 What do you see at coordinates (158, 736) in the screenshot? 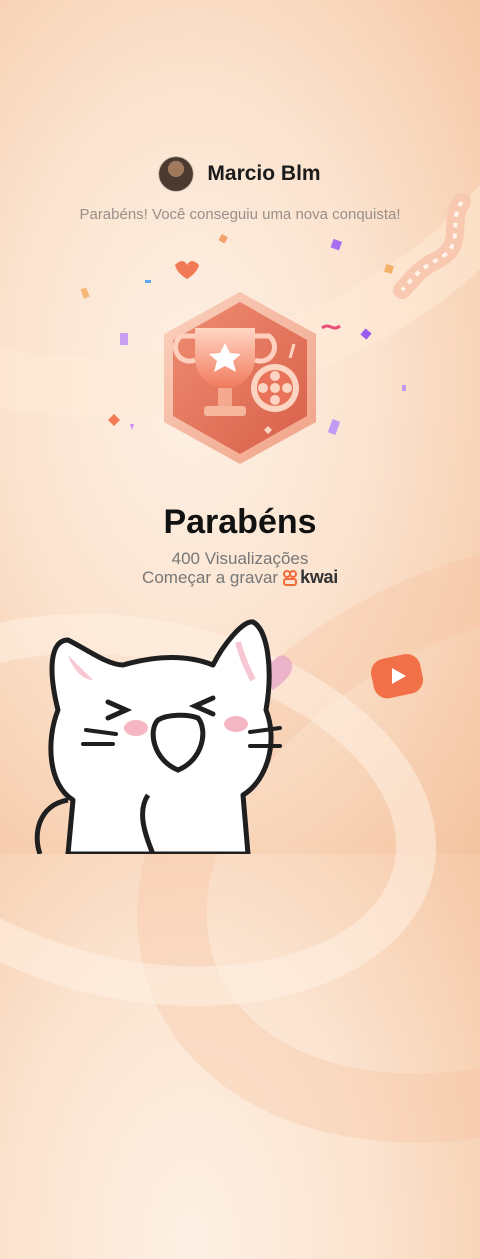
I see `laughing-cat-sticker` at bounding box center [158, 736].